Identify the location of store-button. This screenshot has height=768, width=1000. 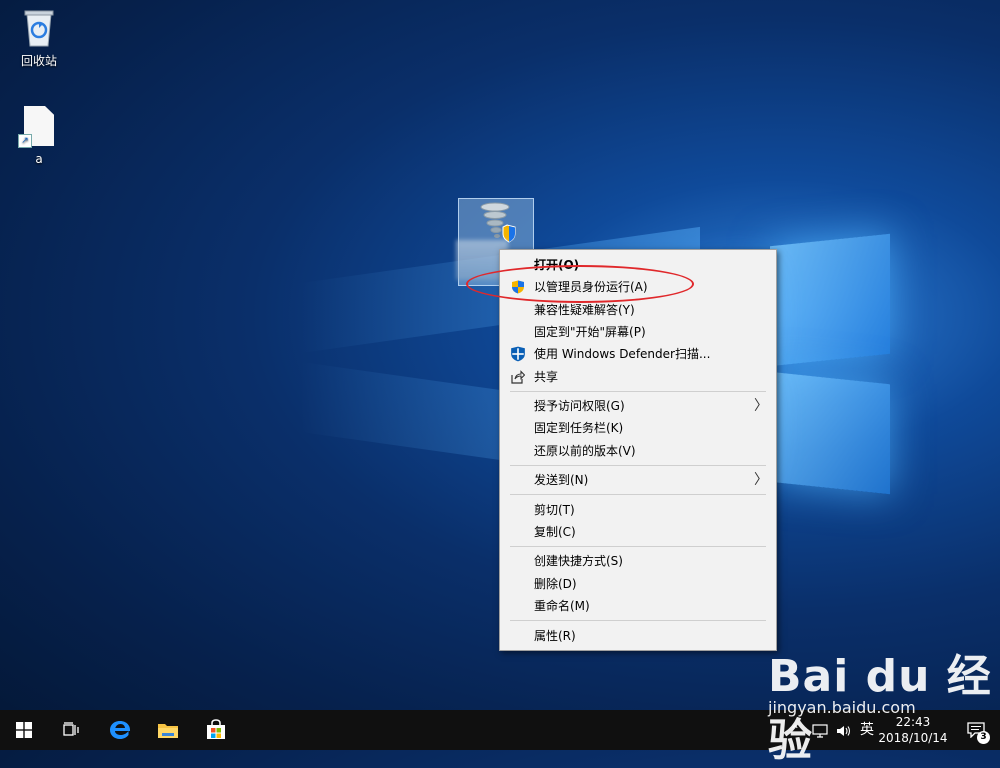
(216, 730).